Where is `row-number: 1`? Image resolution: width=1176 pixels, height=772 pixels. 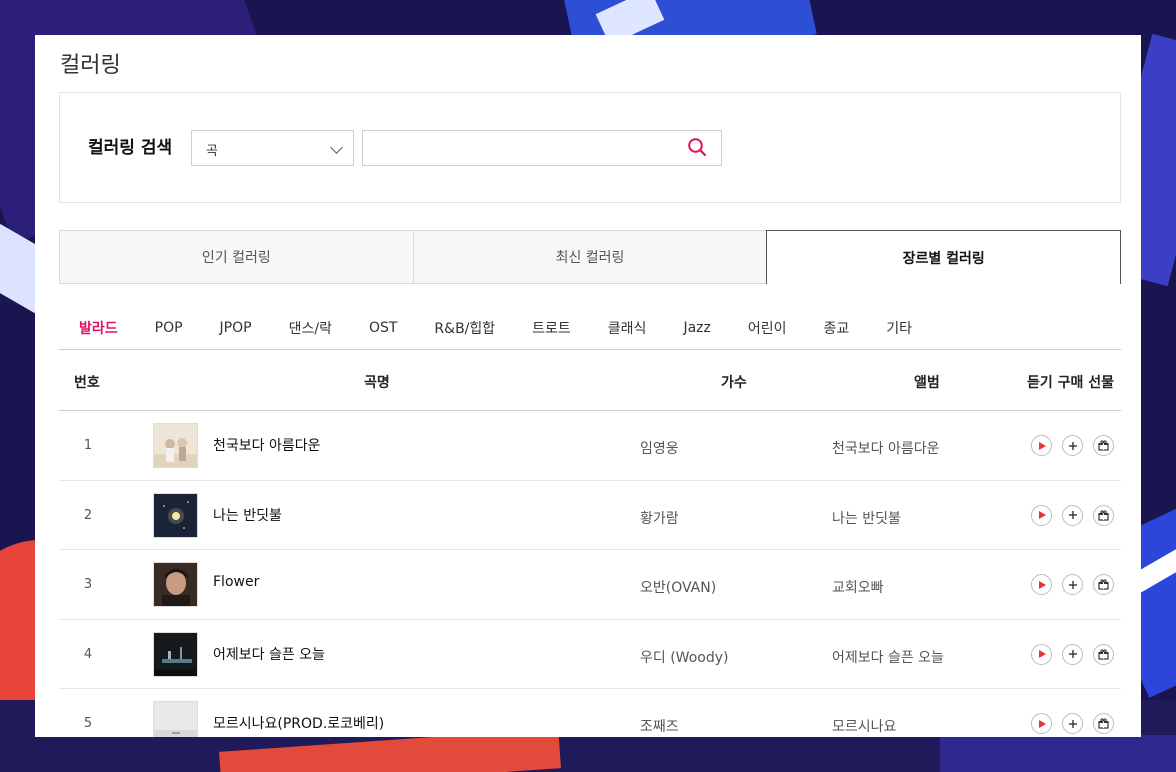
row-number: 1 is located at coordinates (88, 445).